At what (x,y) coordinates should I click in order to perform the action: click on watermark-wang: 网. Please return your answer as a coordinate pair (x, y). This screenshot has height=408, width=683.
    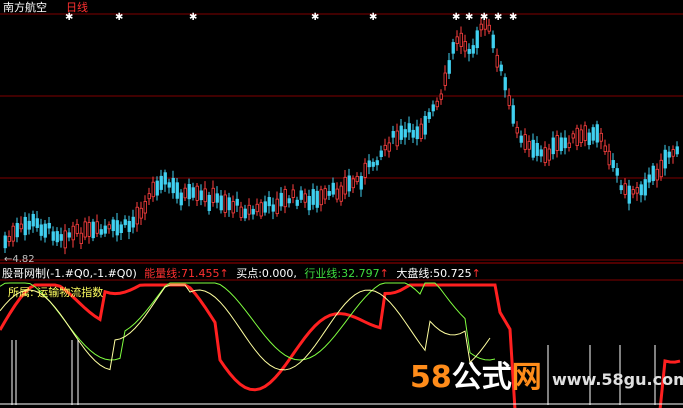
    Looking at the image, I should click on (526, 377).